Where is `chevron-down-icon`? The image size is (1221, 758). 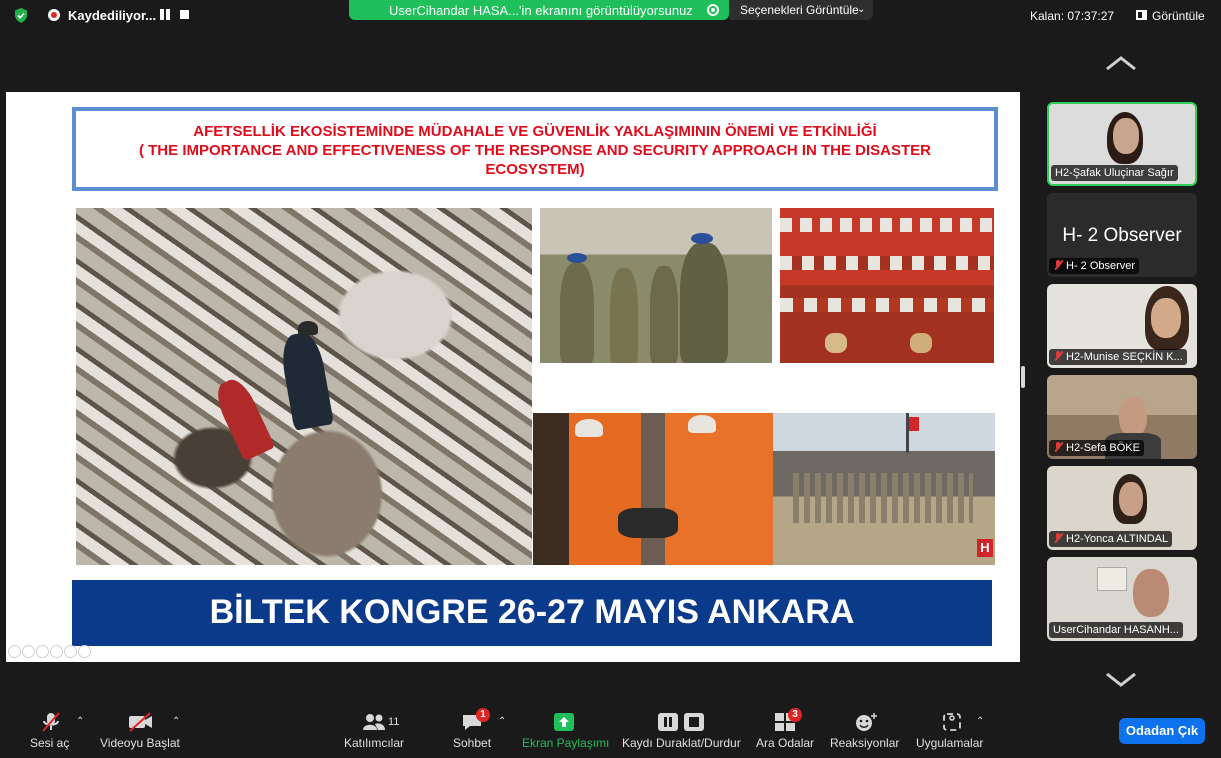 chevron-down-icon is located at coordinates (1121, 680).